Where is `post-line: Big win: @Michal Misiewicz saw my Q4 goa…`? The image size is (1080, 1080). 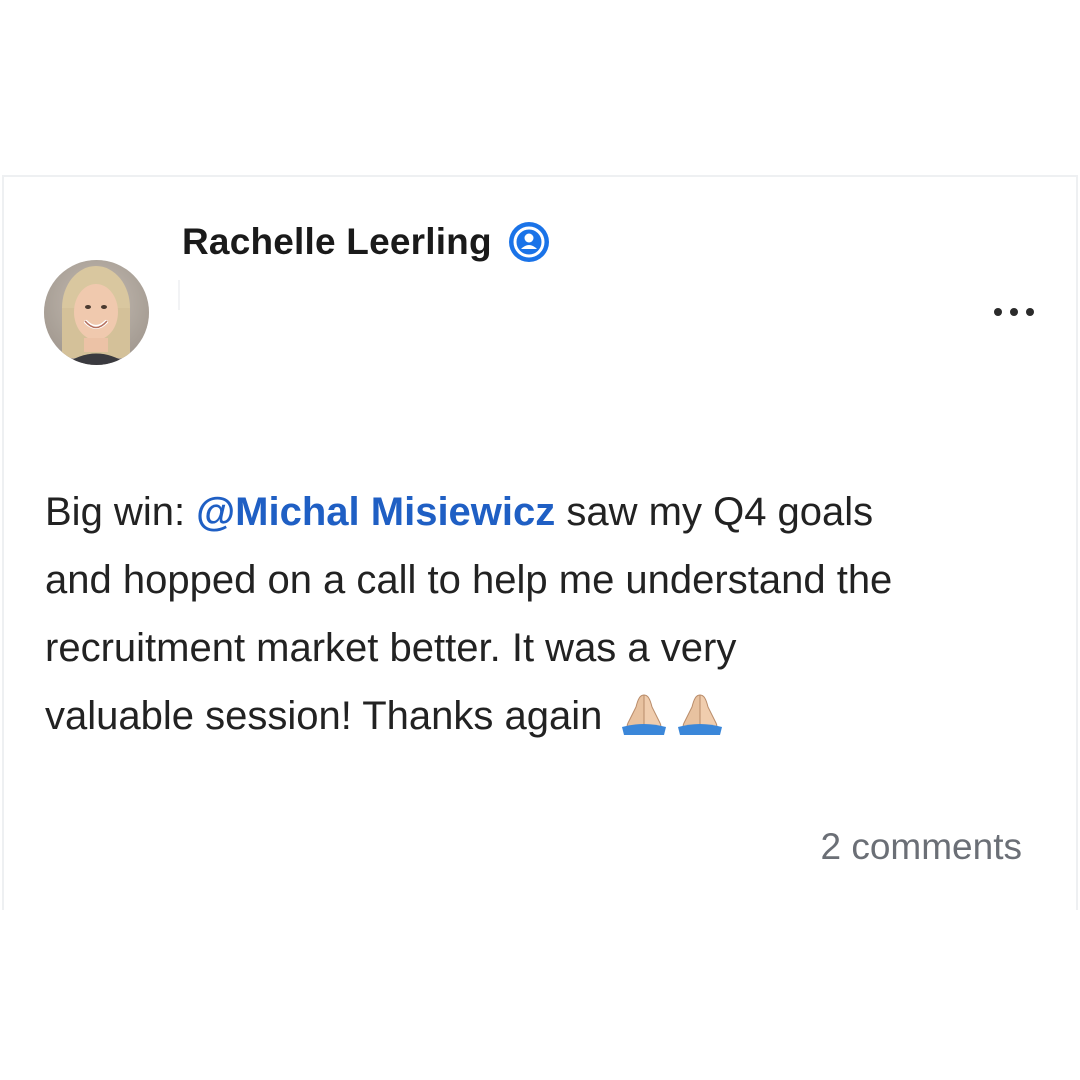 post-line: Big win: @Michal Misiewicz saw my Q4 goa… is located at coordinates (550, 512).